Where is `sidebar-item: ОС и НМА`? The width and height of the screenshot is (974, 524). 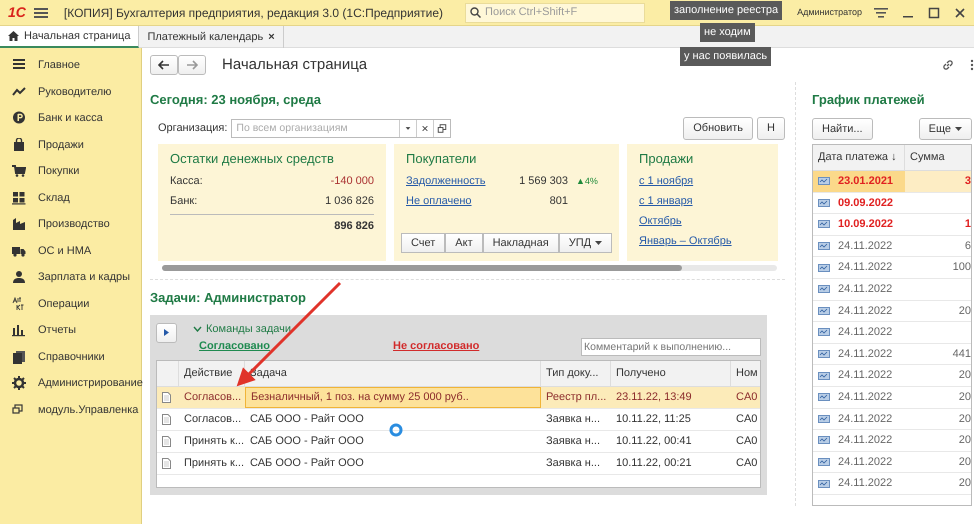
sidebar-item: ОС и НМА is located at coordinates (70, 251).